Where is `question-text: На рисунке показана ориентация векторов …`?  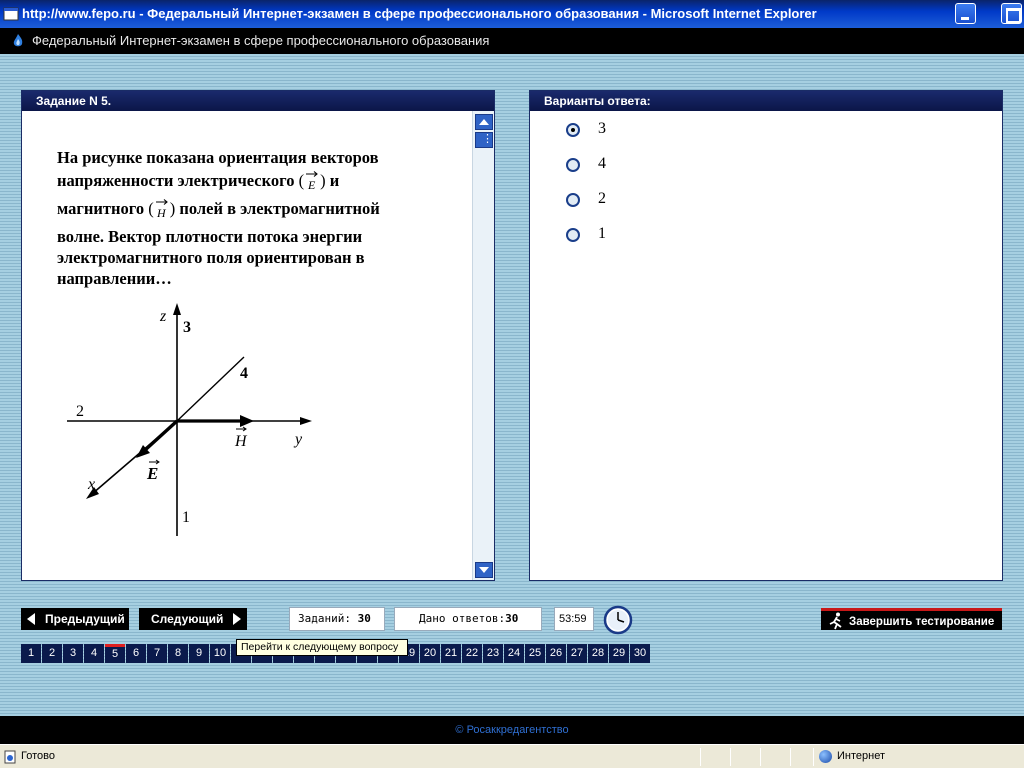 question-text: На рисунке показана ориентация векторов … is located at coordinates (218, 218).